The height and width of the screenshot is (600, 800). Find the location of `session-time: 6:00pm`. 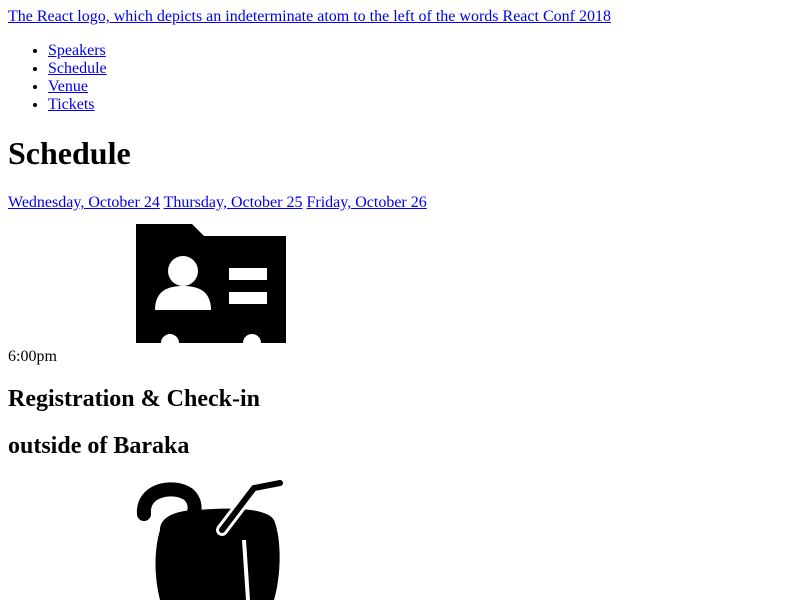

session-time: 6:00pm is located at coordinates (32, 356).